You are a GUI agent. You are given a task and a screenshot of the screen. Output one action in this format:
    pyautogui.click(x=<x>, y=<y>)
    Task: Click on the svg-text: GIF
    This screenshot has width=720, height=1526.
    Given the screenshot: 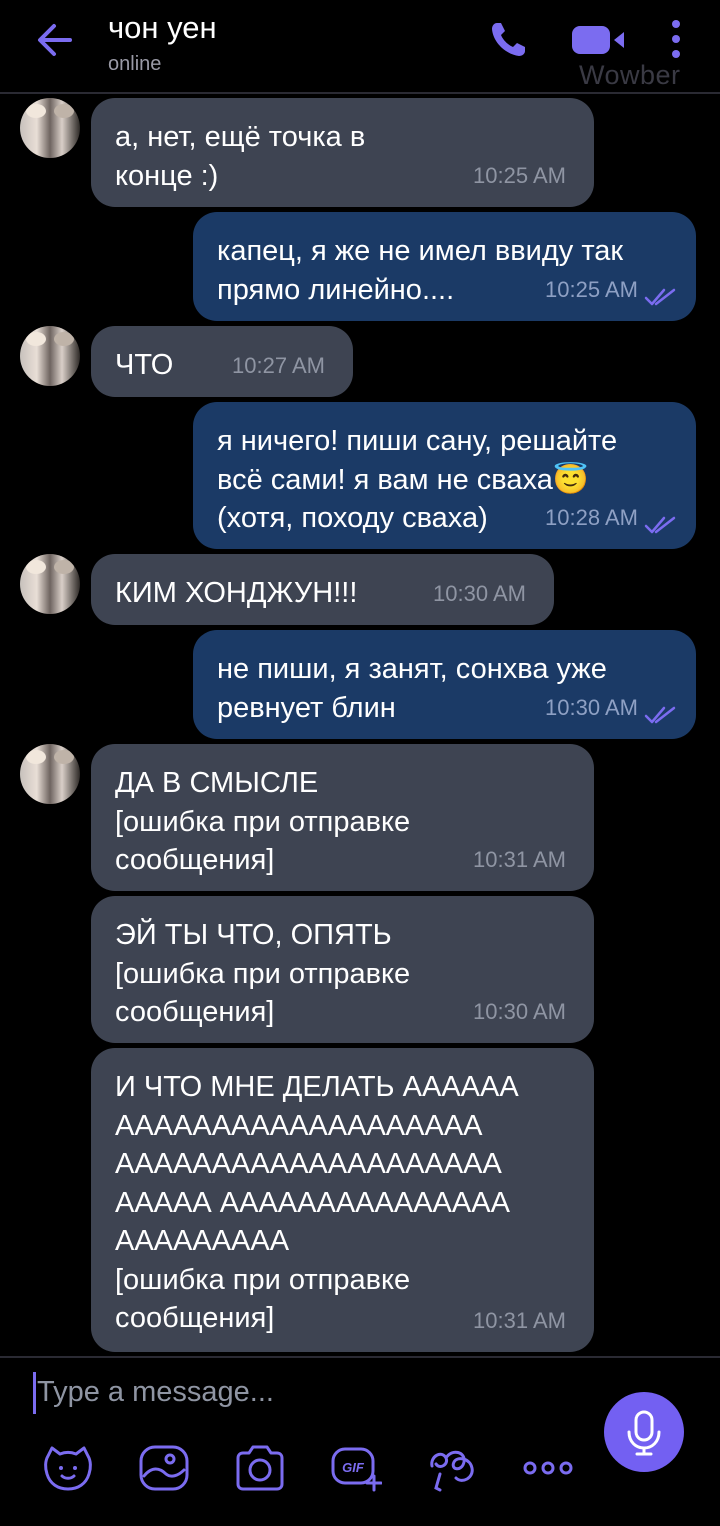 What is the action you would take?
    pyautogui.click(x=353, y=1467)
    